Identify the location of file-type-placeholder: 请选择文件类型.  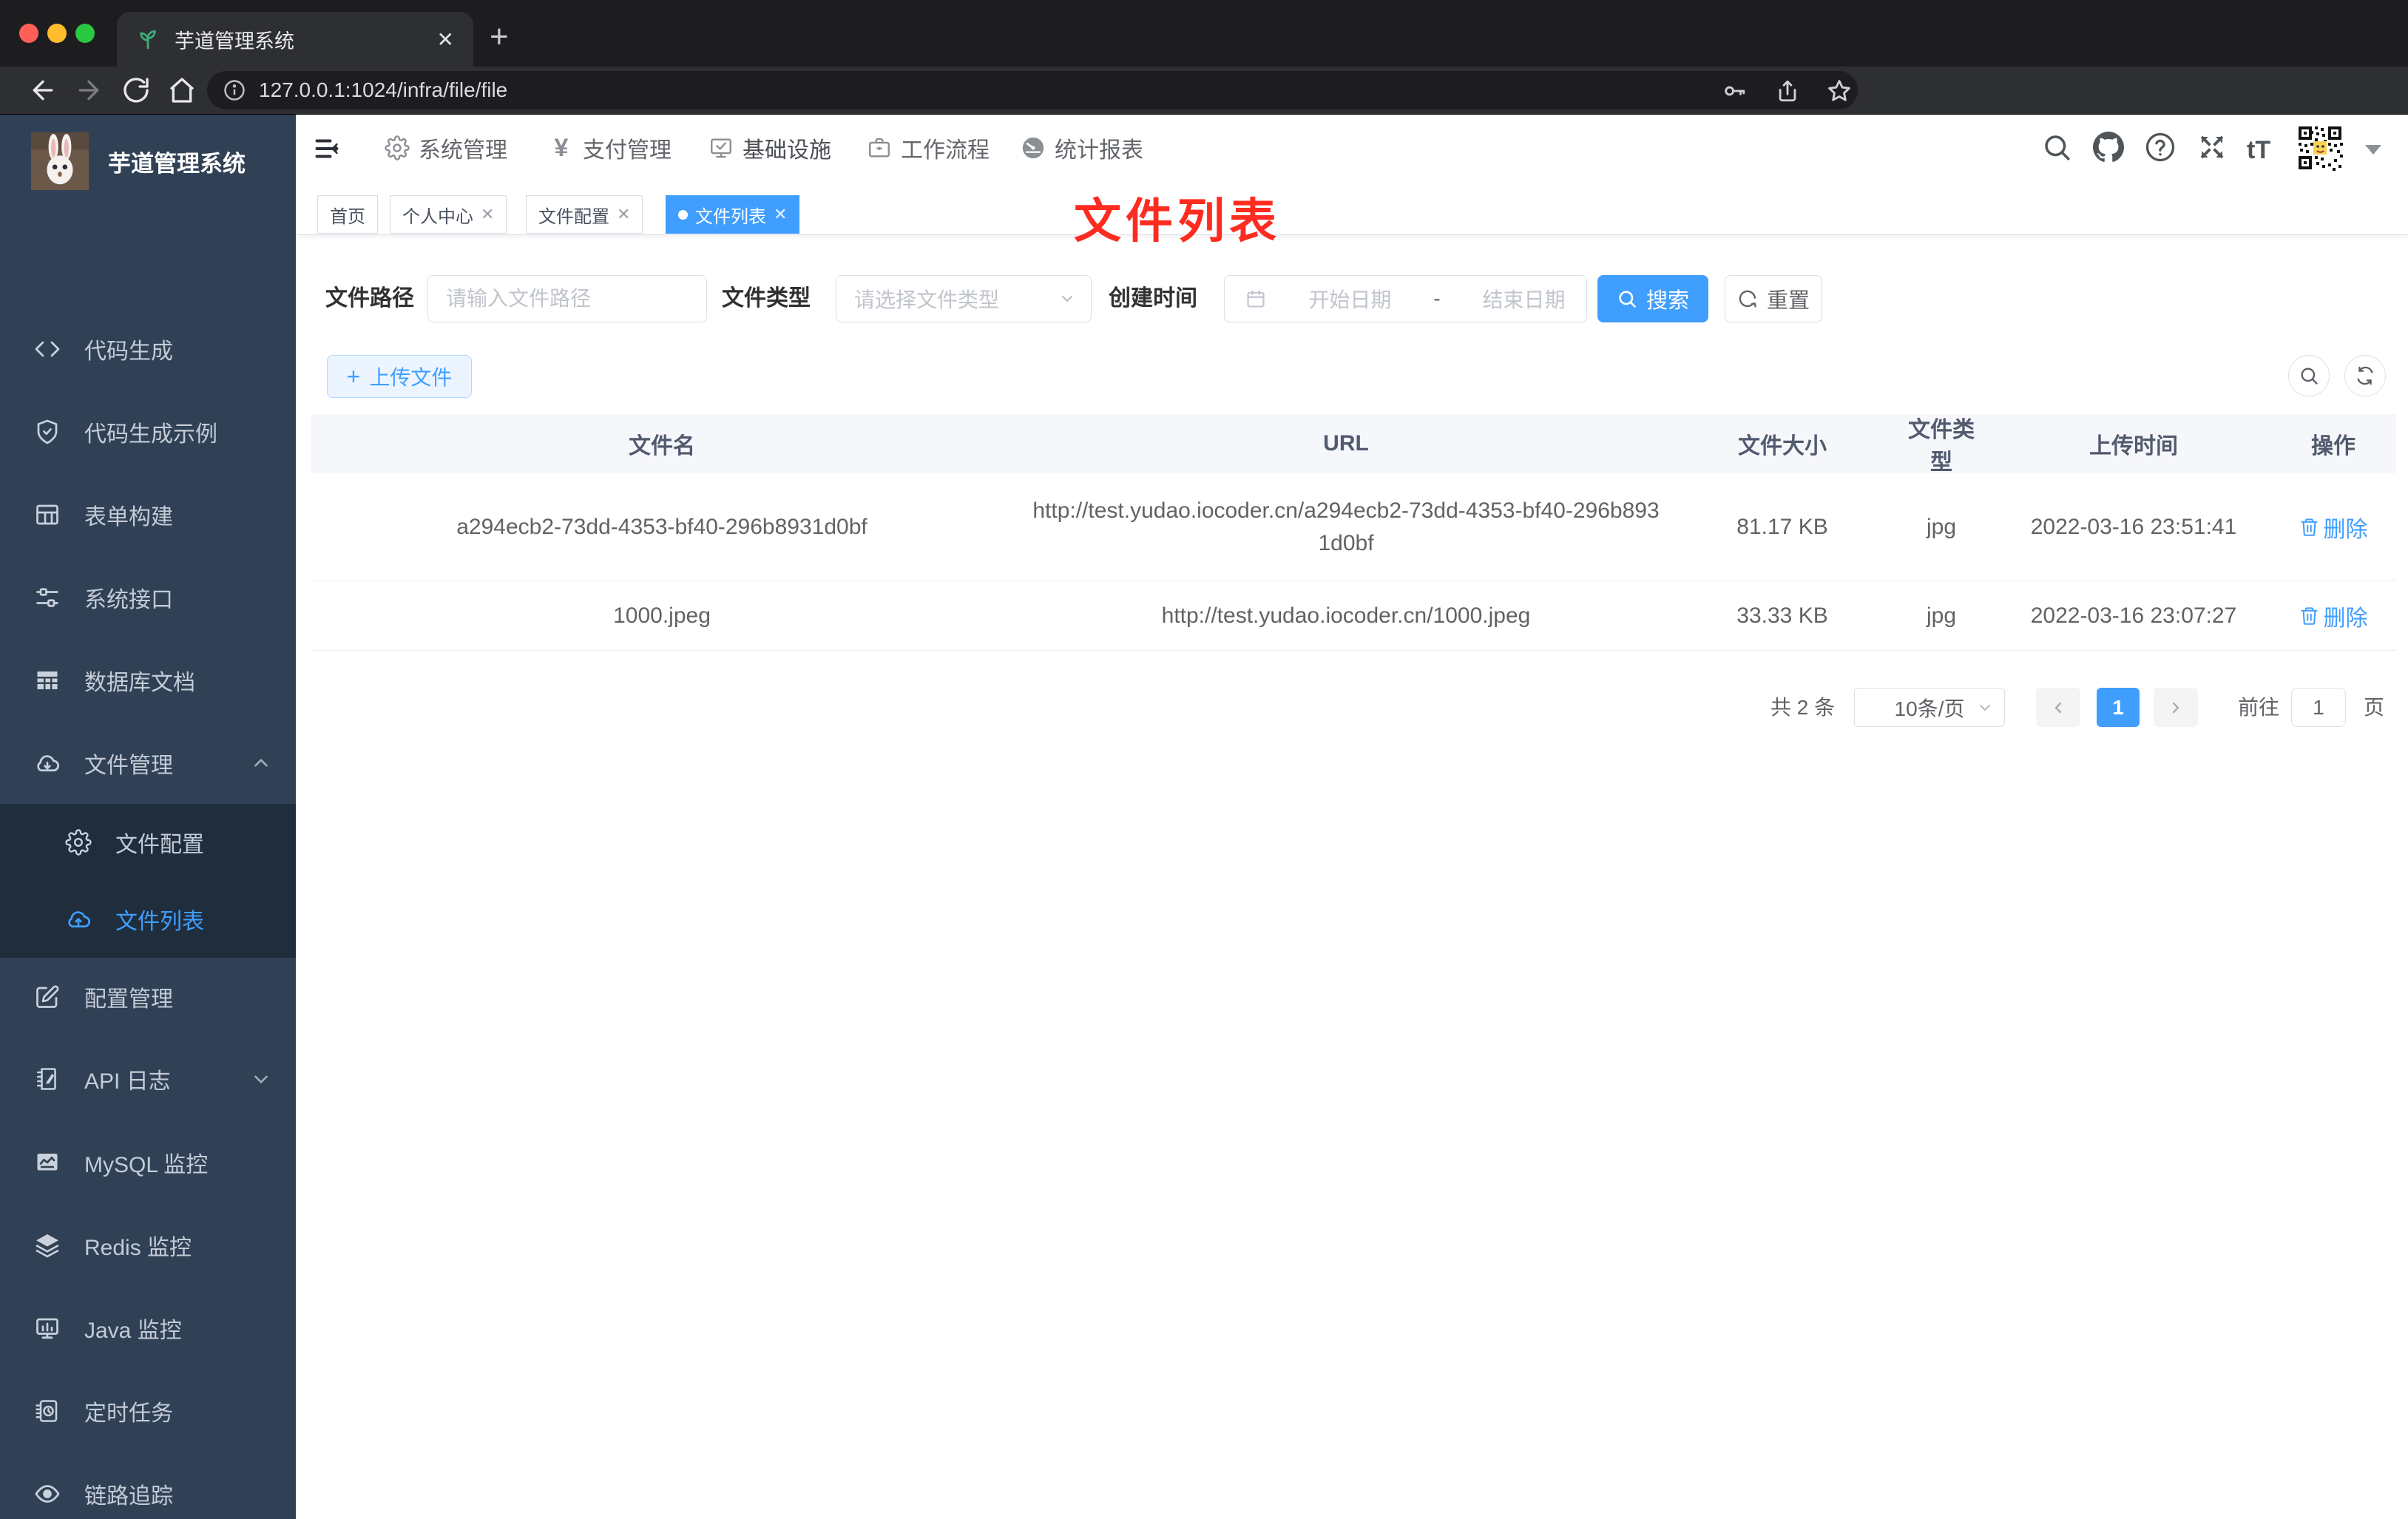
(927, 299).